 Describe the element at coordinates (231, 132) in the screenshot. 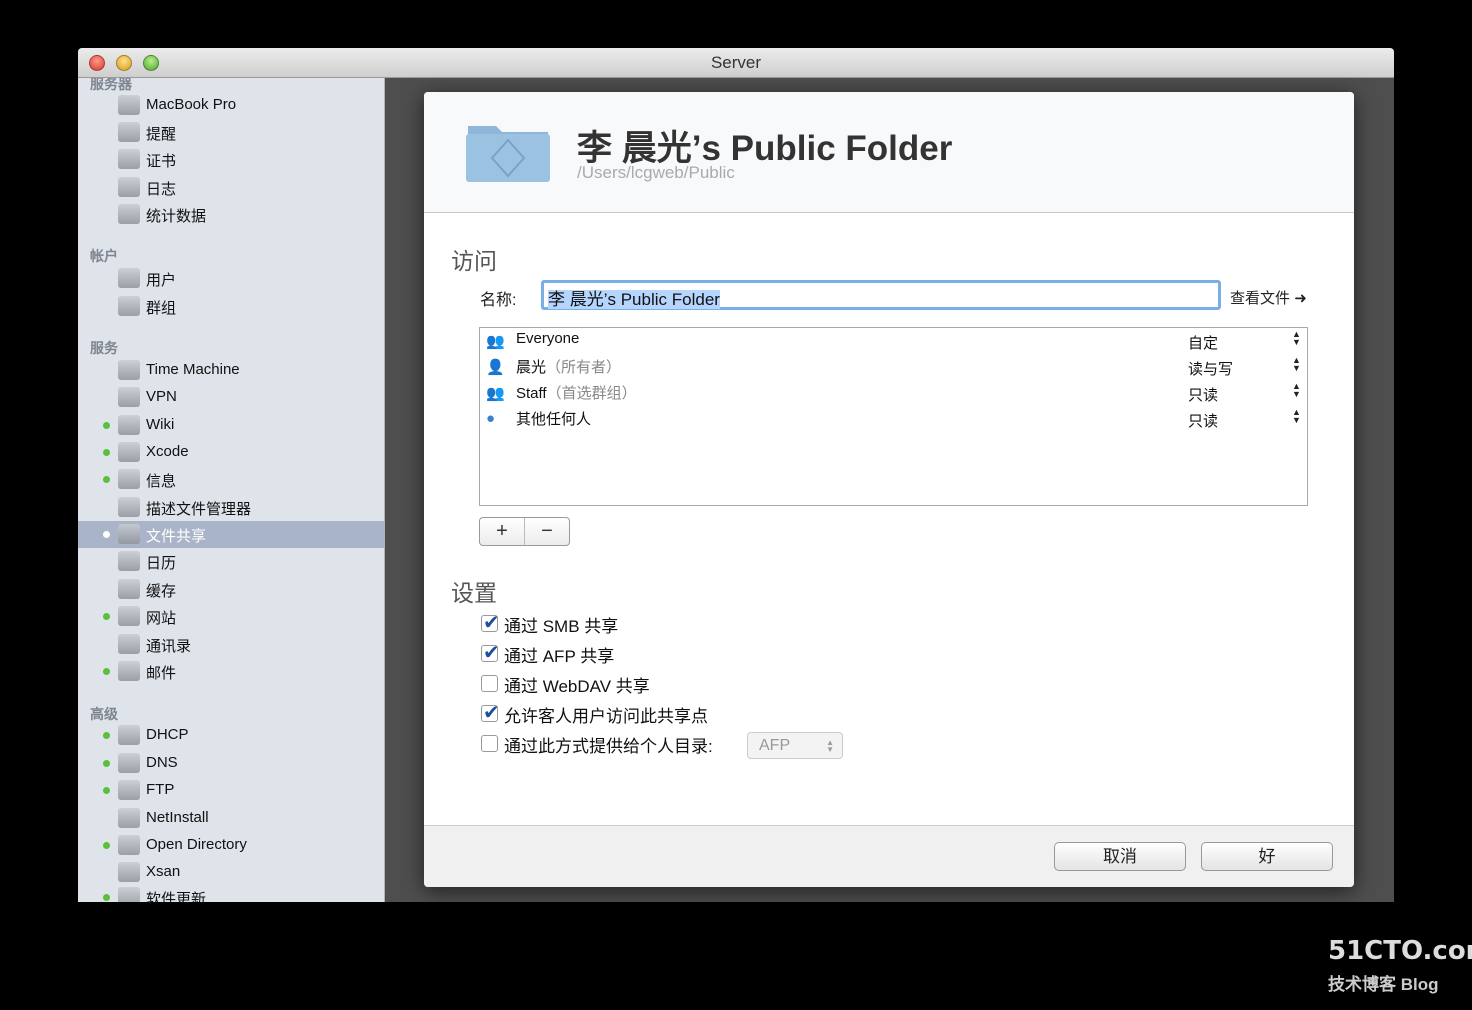

I see `sidebar-item: 提醒` at that location.